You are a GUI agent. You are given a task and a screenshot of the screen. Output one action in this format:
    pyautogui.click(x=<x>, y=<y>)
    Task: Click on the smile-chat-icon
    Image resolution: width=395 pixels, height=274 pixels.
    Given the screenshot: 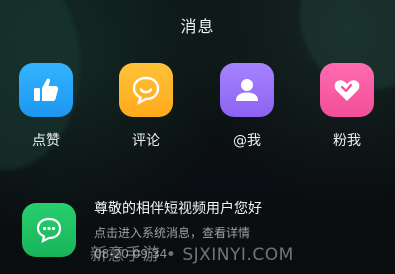 What is the action you would take?
    pyautogui.click(x=146, y=90)
    